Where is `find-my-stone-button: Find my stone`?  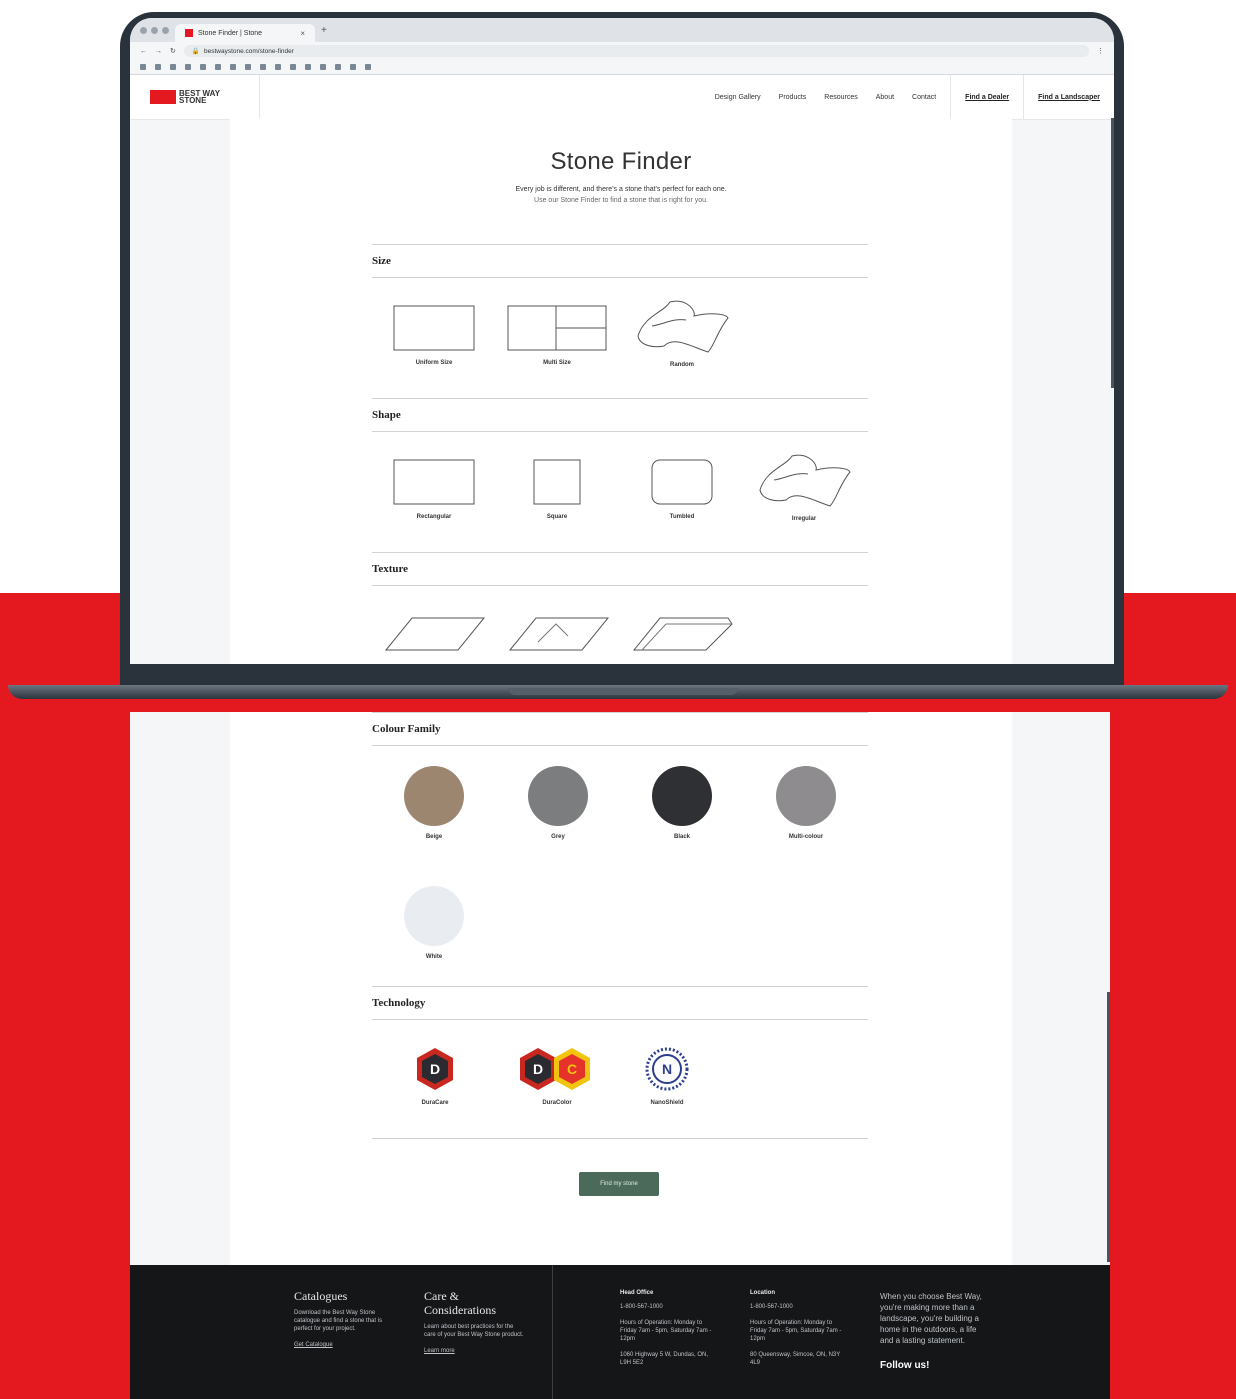 find-my-stone-button: Find my stone is located at coordinates (619, 1184).